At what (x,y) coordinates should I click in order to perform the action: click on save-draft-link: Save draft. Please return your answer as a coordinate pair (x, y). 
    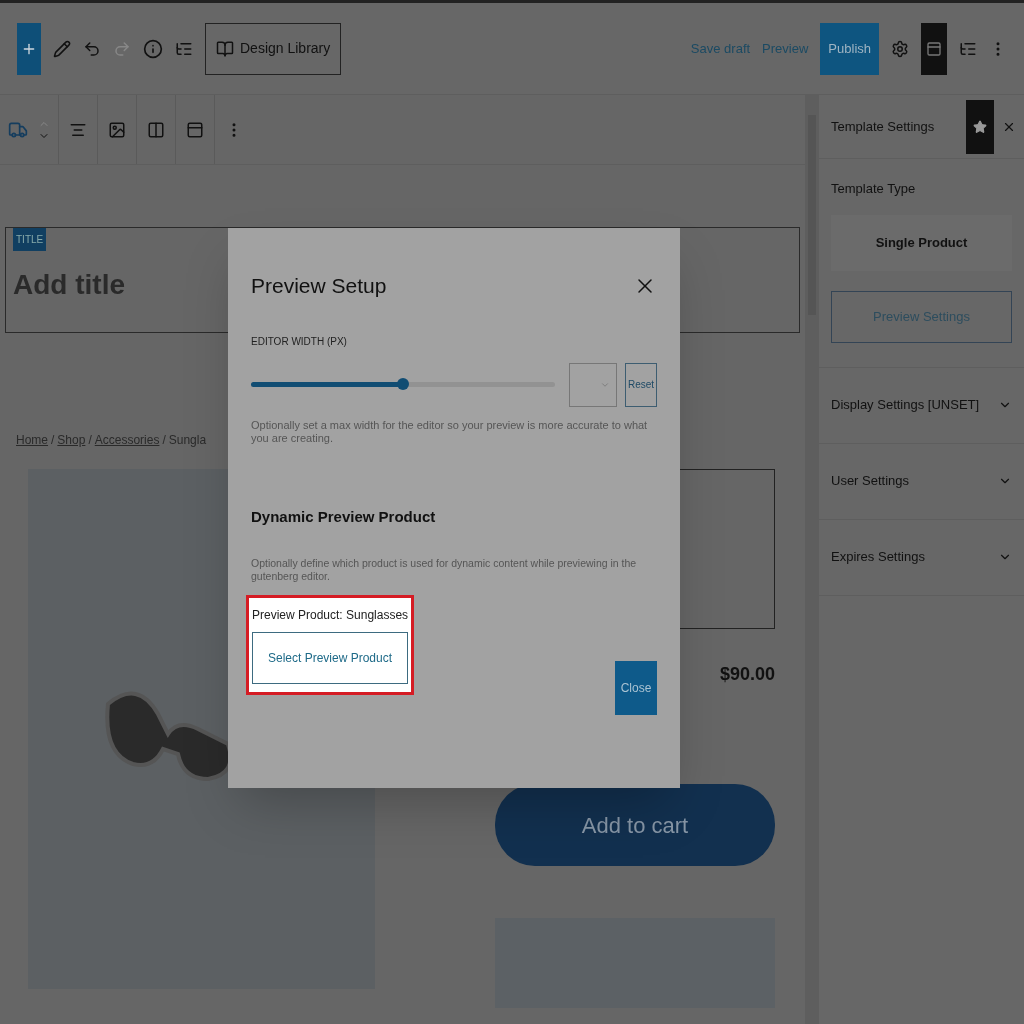
    Looking at the image, I should click on (720, 48).